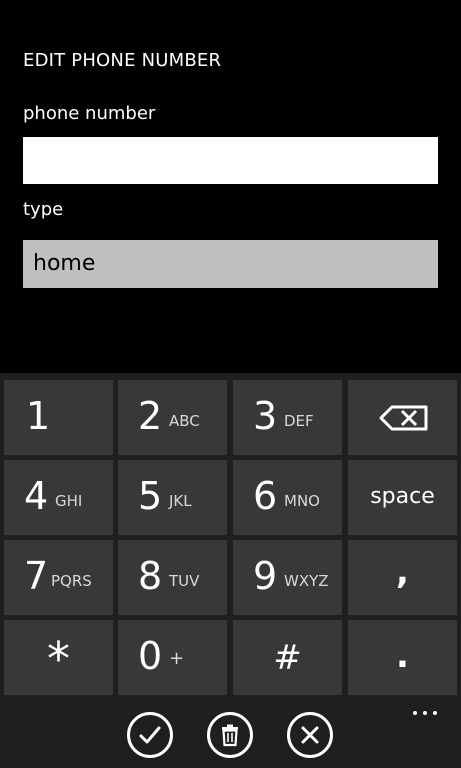  I want to click on phone-number-label: phone number, so click(89, 113).